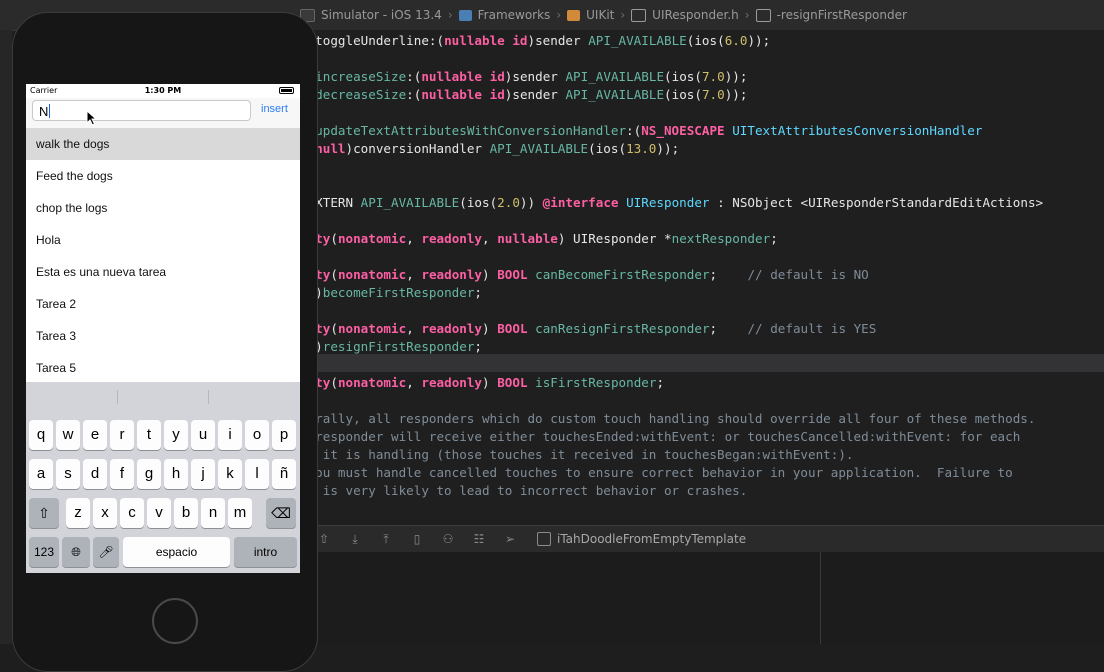 The height and width of the screenshot is (672, 1104). I want to click on header-file-icon, so click(639, 15).